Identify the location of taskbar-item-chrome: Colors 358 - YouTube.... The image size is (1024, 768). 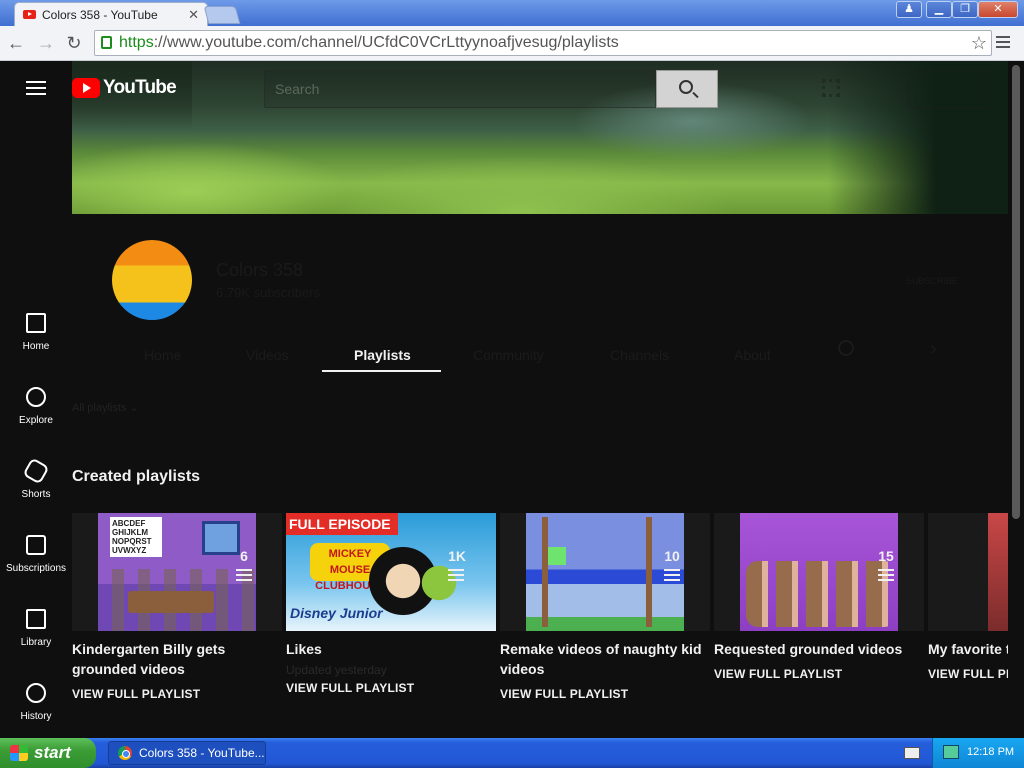
(187, 753).